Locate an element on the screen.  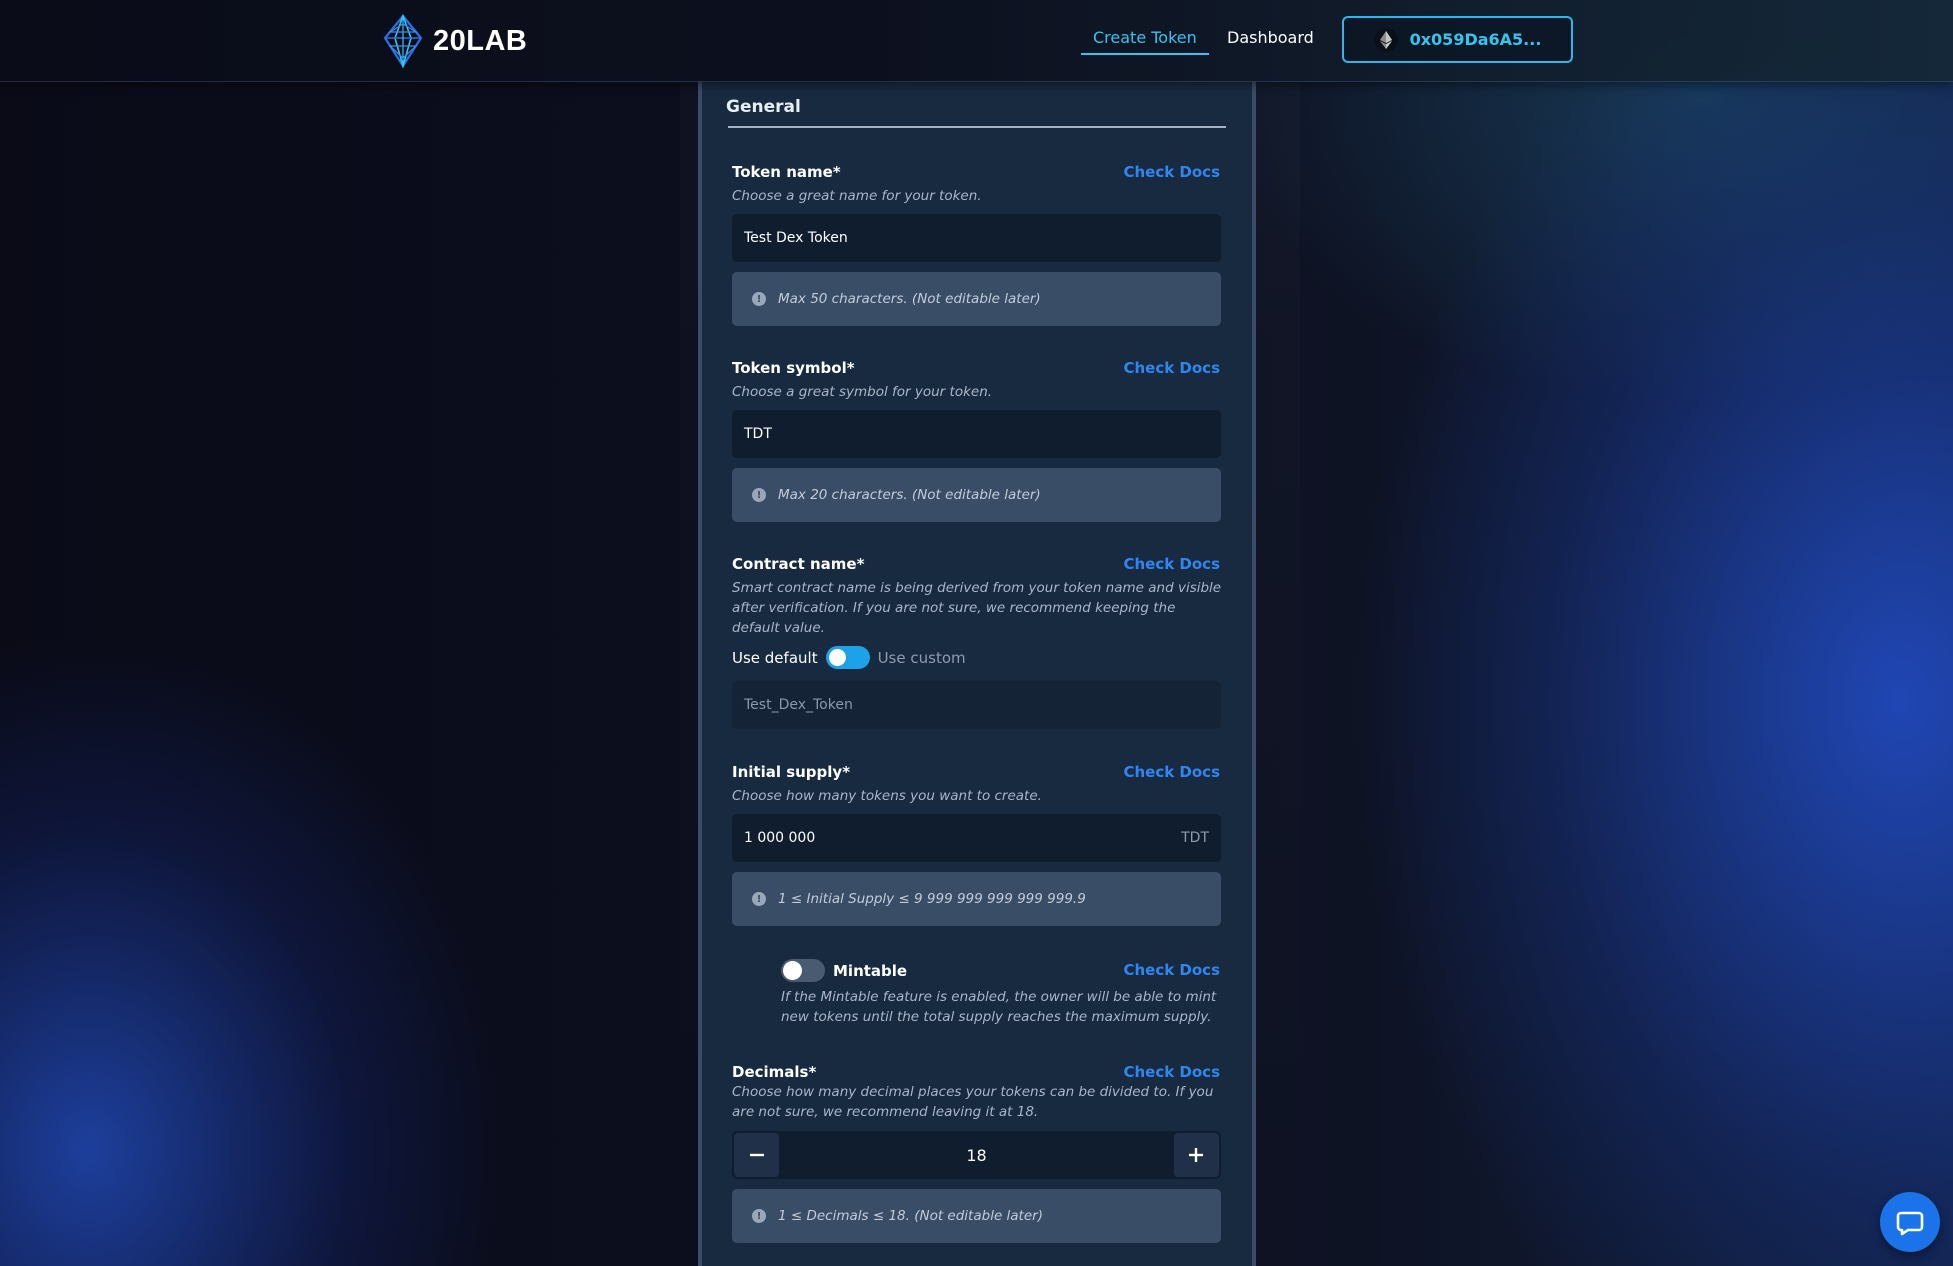
mintable-row: Mintable is located at coordinates (844, 970).